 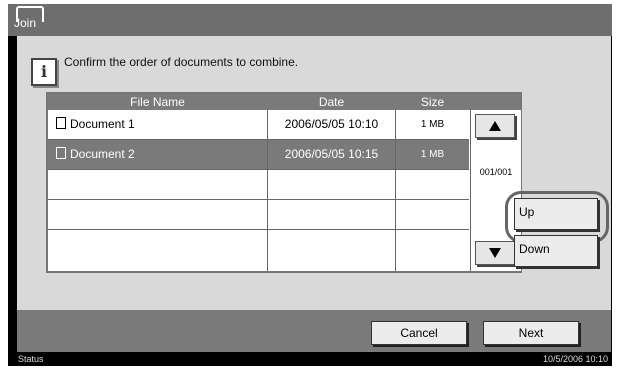 I want to click on down-button: Down, so click(x=556, y=251).